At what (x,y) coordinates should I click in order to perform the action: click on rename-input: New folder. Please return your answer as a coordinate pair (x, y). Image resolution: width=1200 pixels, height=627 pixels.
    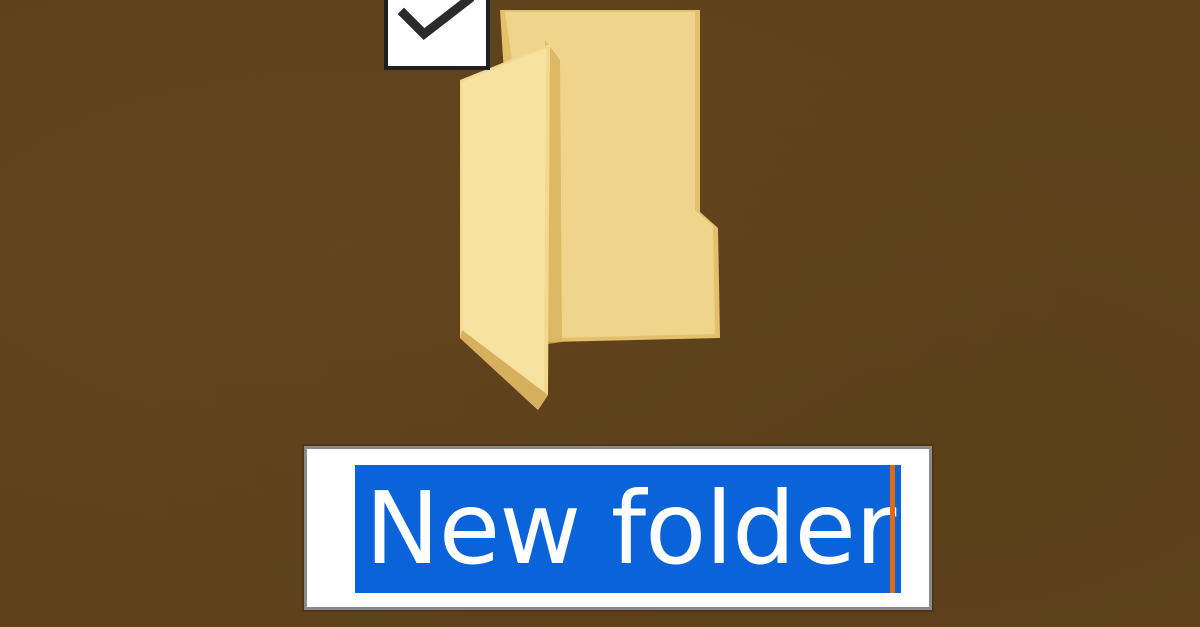
    Looking at the image, I should click on (618, 528).